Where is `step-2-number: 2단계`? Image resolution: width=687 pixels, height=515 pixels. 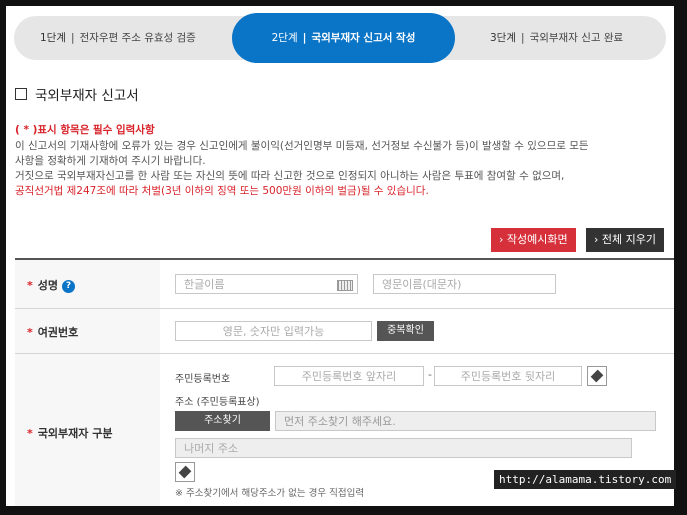
step-2-number: 2단계 is located at coordinates (284, 38).